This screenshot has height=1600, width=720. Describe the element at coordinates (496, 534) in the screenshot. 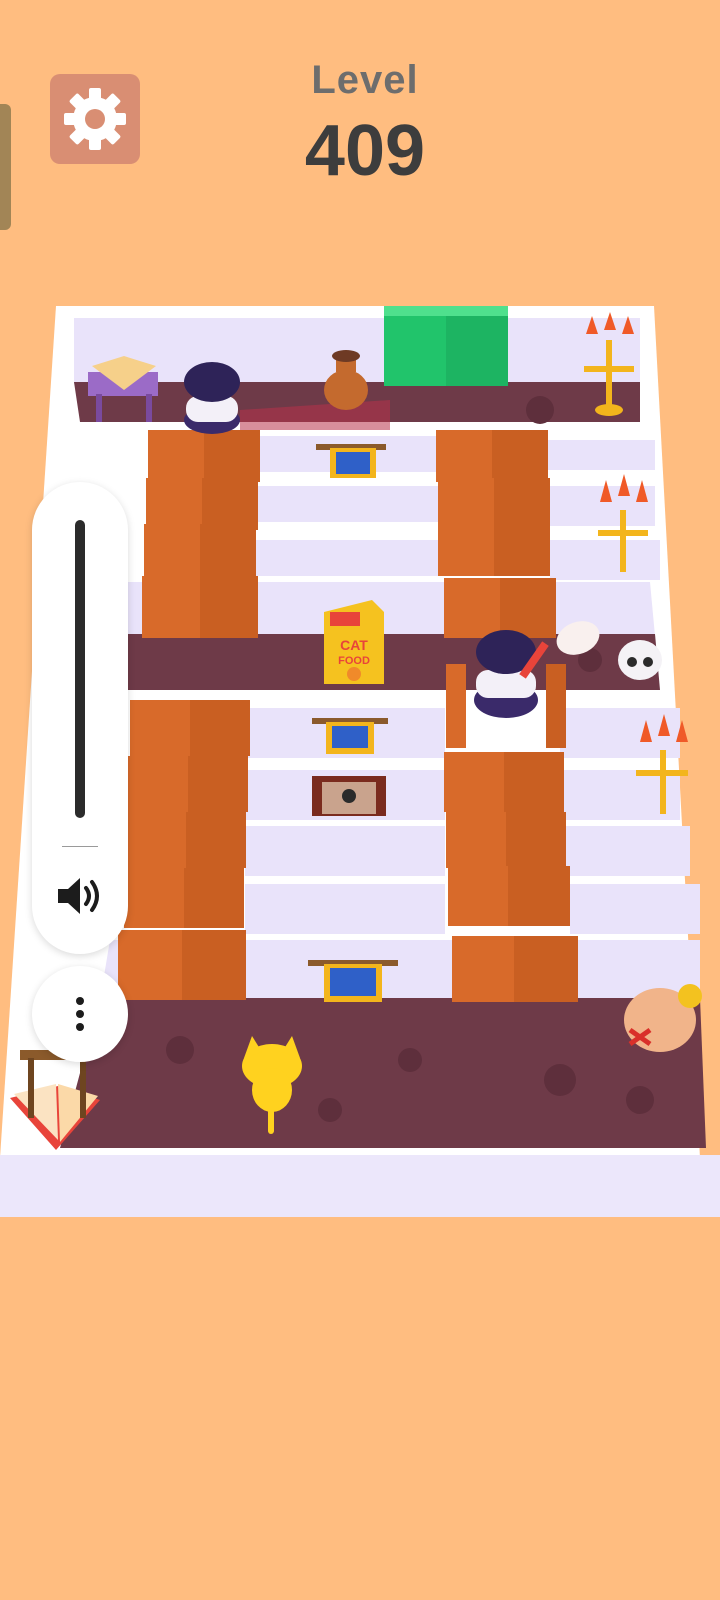

I see `crate-column-right-upper` at that location.